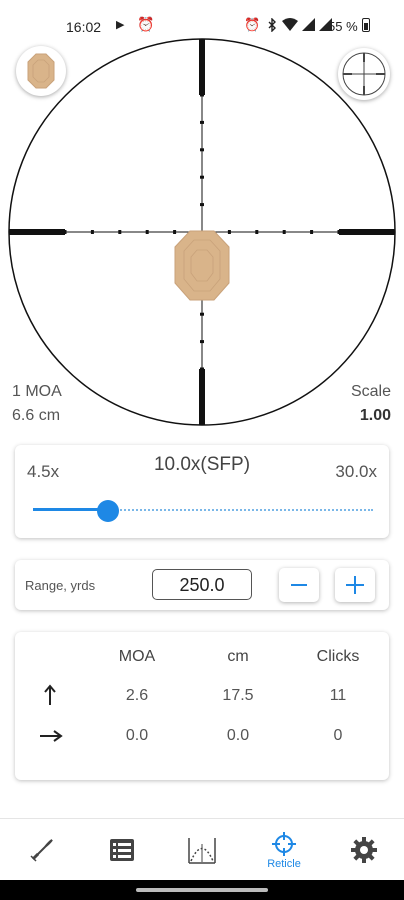 Image resolution: width=404 pixels, height=900 pixels. What do you see at coordinates (137, 735) in the screenshot?
I see `cell-moa: 0.0` at bounding box center [137, 735].